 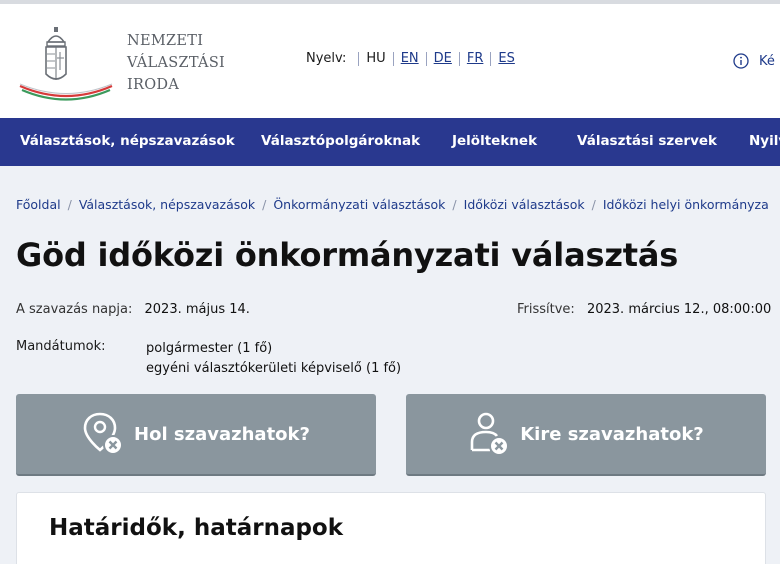 What do you see at coordinates (754, 61) in the screenshot?
I see `header-info-link: Ké` at bounding box center [754, 61].